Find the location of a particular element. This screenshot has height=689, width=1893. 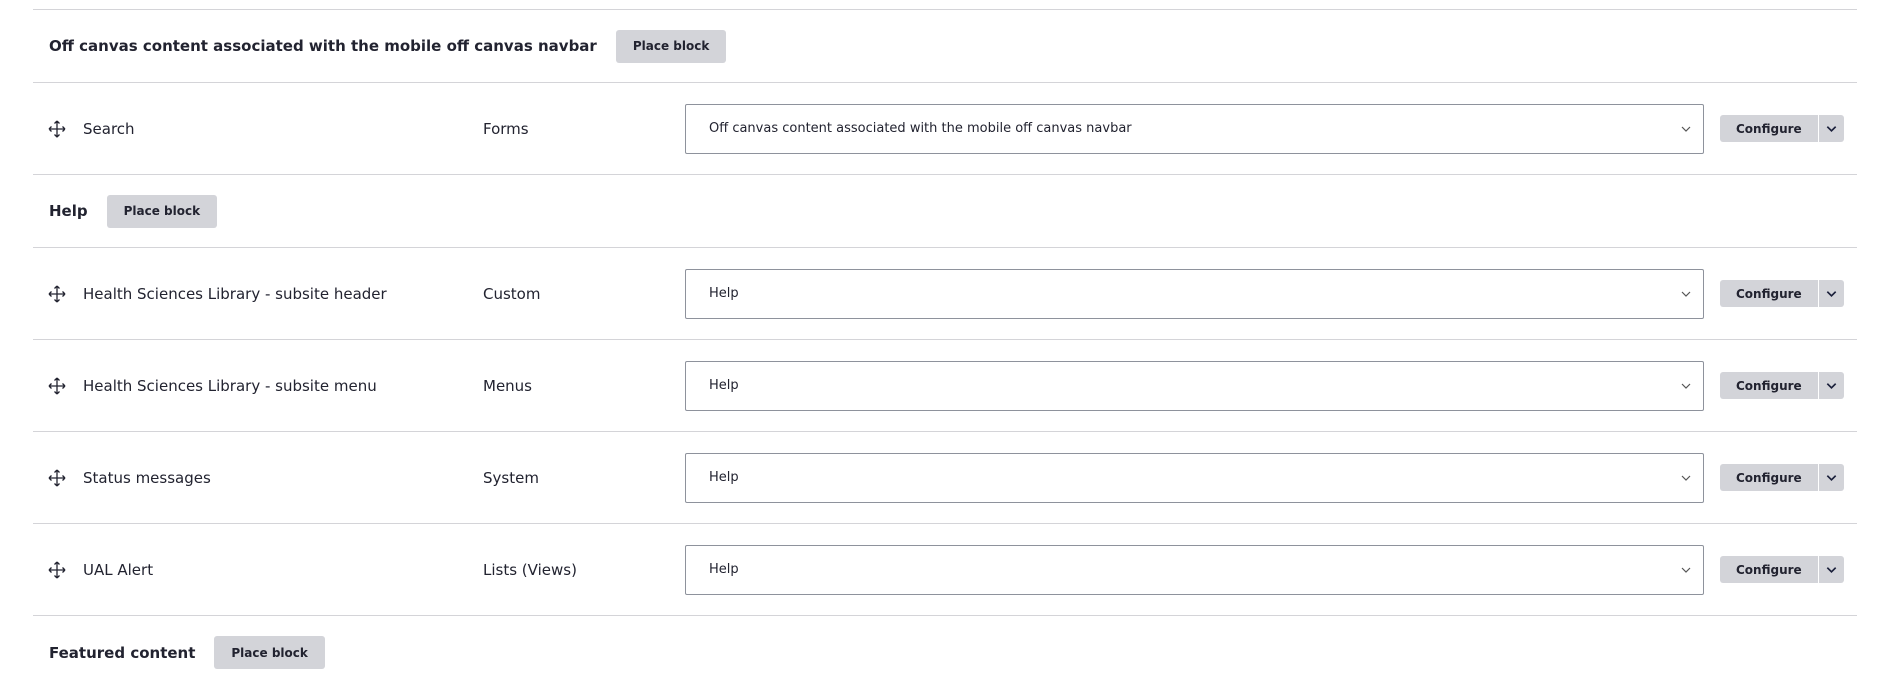

block-name: UAL Alert is located at coordinates (118, 569).